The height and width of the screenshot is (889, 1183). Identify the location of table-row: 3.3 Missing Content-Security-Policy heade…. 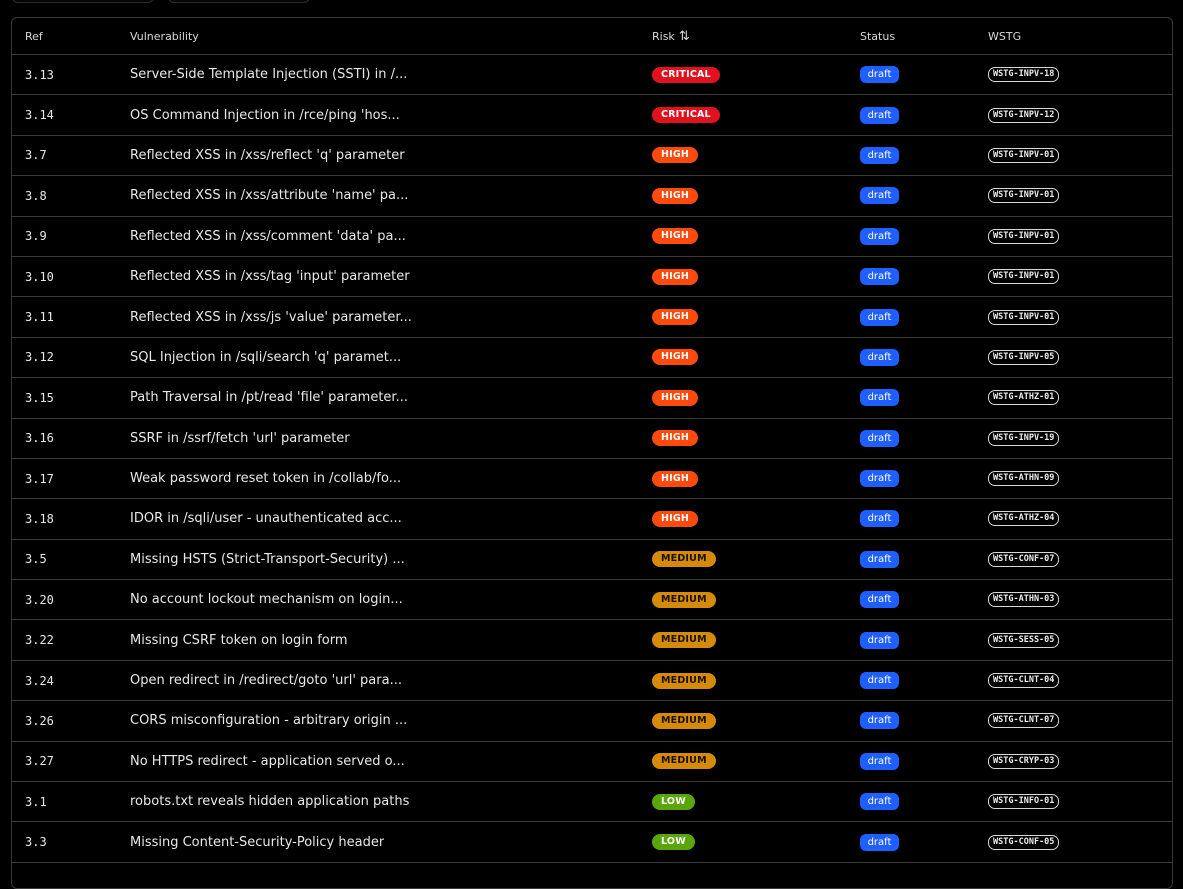
(592, 842).